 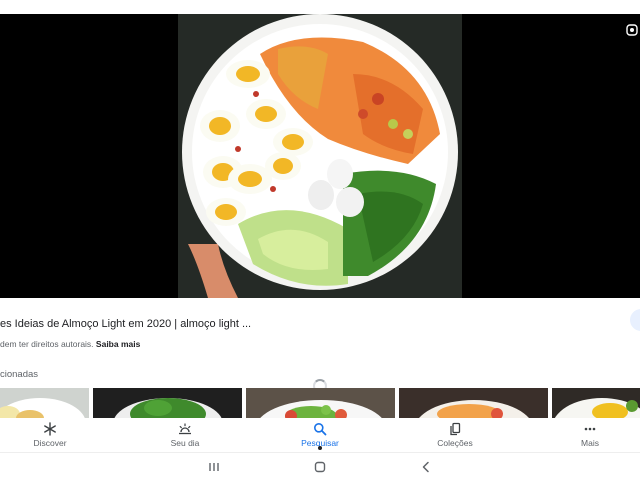 What do you see at coordinates (214, 467) in the screenshot?
I see `recents-icon` at bounding box center [214, 467].